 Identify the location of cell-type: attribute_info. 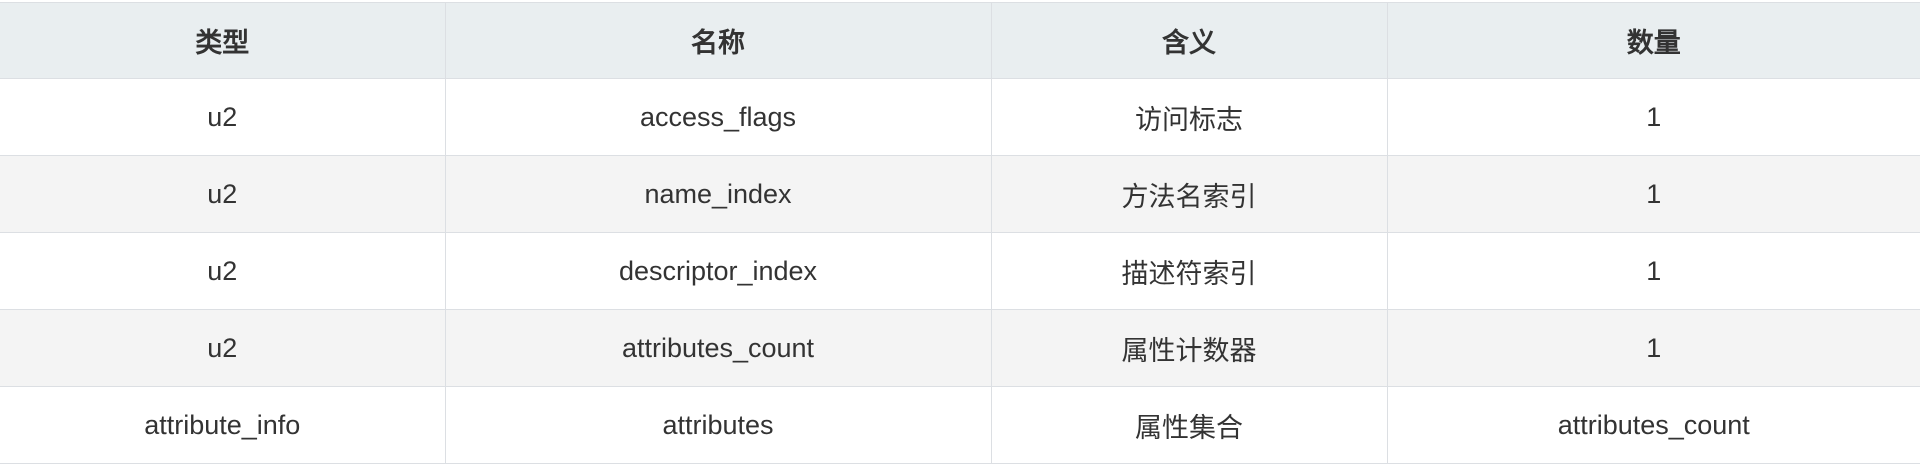
(223, 425).